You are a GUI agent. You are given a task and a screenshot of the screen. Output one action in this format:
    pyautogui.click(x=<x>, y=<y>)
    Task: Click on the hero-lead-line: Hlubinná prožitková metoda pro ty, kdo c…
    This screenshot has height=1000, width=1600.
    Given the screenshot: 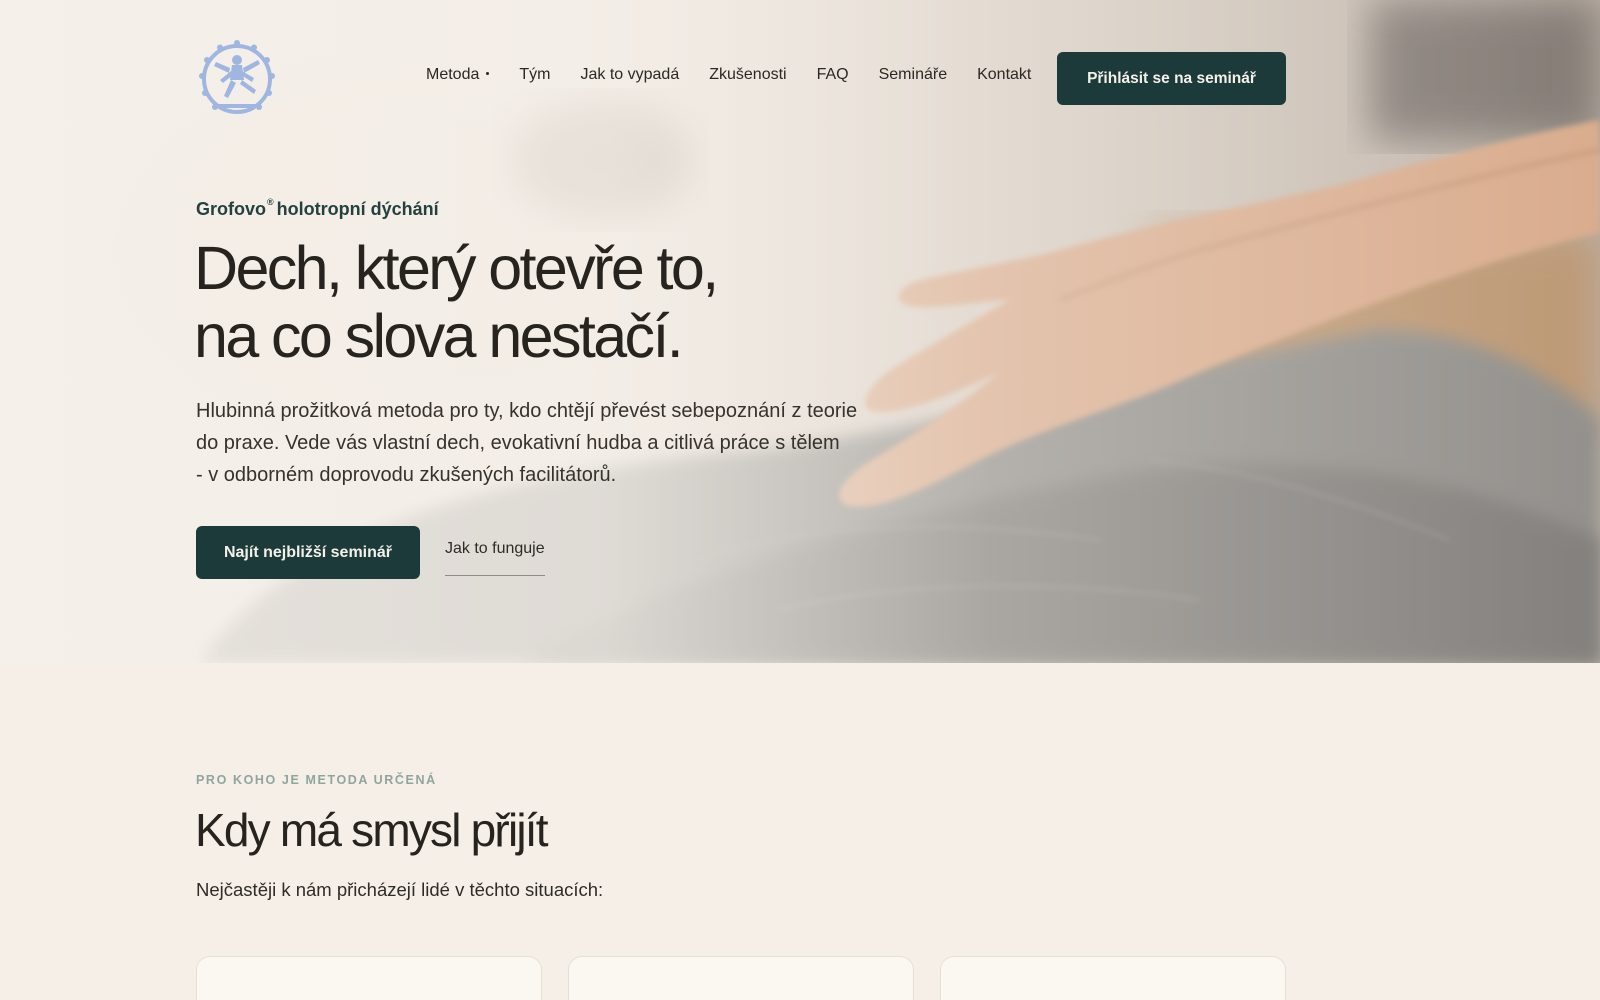 What is the action you would take?
    pyautogui.click(x=527, y=411)
    